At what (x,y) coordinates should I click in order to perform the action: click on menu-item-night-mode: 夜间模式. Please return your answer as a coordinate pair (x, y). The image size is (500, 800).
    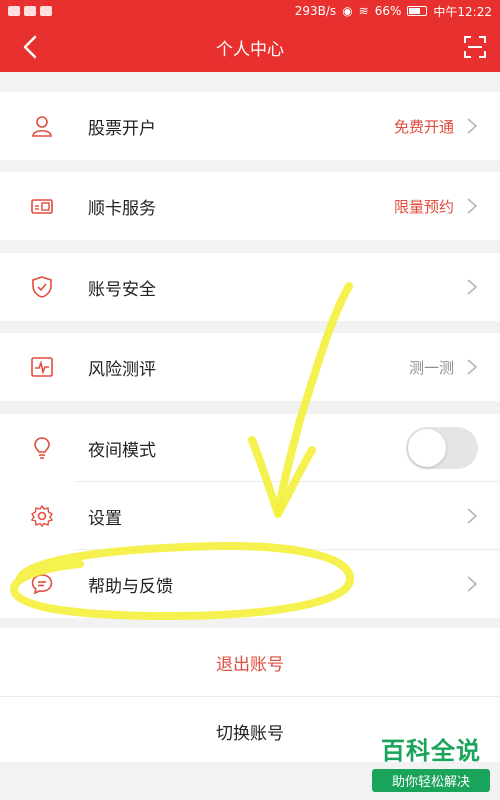
    Looking at the image, I should click on (250, 448).